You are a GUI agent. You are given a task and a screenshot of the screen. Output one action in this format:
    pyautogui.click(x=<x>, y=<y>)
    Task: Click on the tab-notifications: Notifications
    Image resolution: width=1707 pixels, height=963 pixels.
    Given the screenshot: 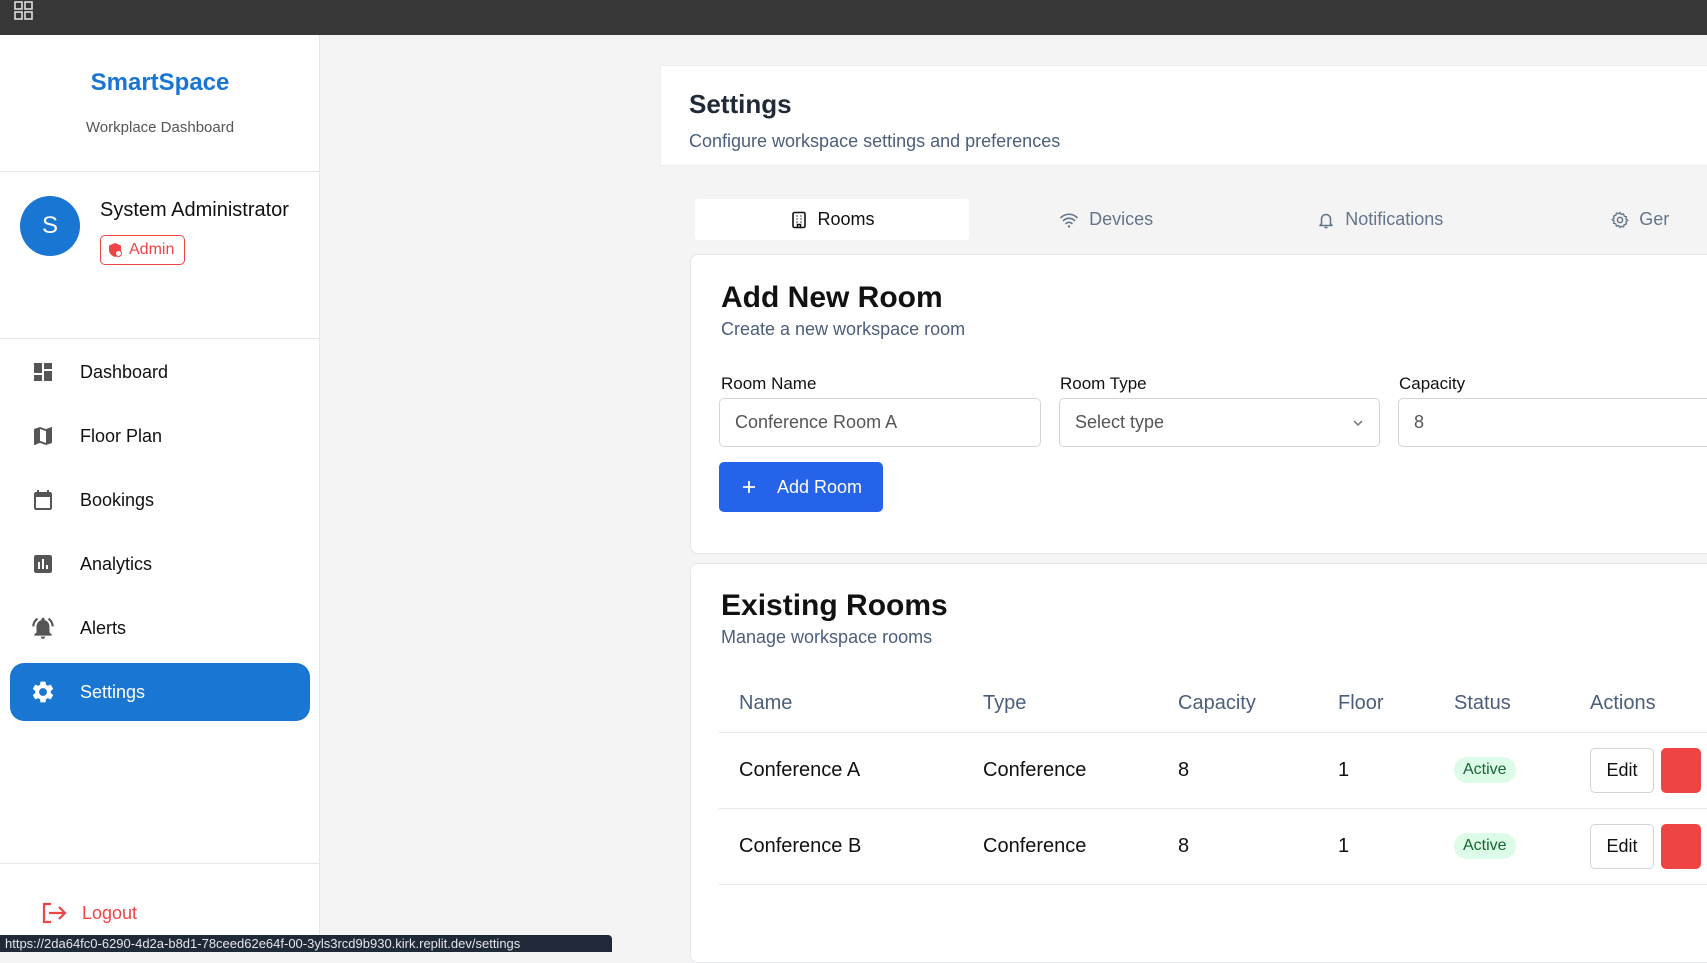 What is the action you would take?
    pyautogui.click(x=1380, y=219)
    